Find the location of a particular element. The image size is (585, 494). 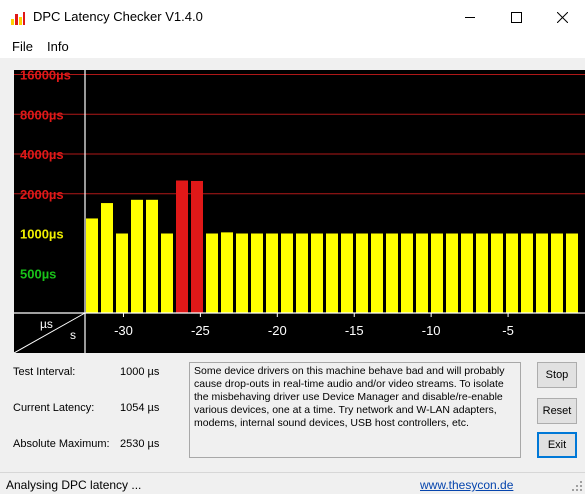

x-tick-label: -25 is located at coordinates (200, 330).